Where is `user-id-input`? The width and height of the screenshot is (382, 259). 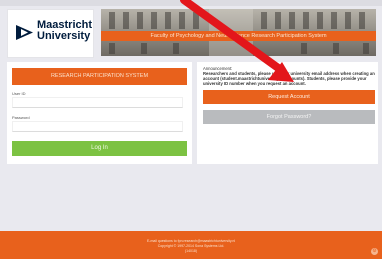
user-id-input is located at coordinates (97, 102).